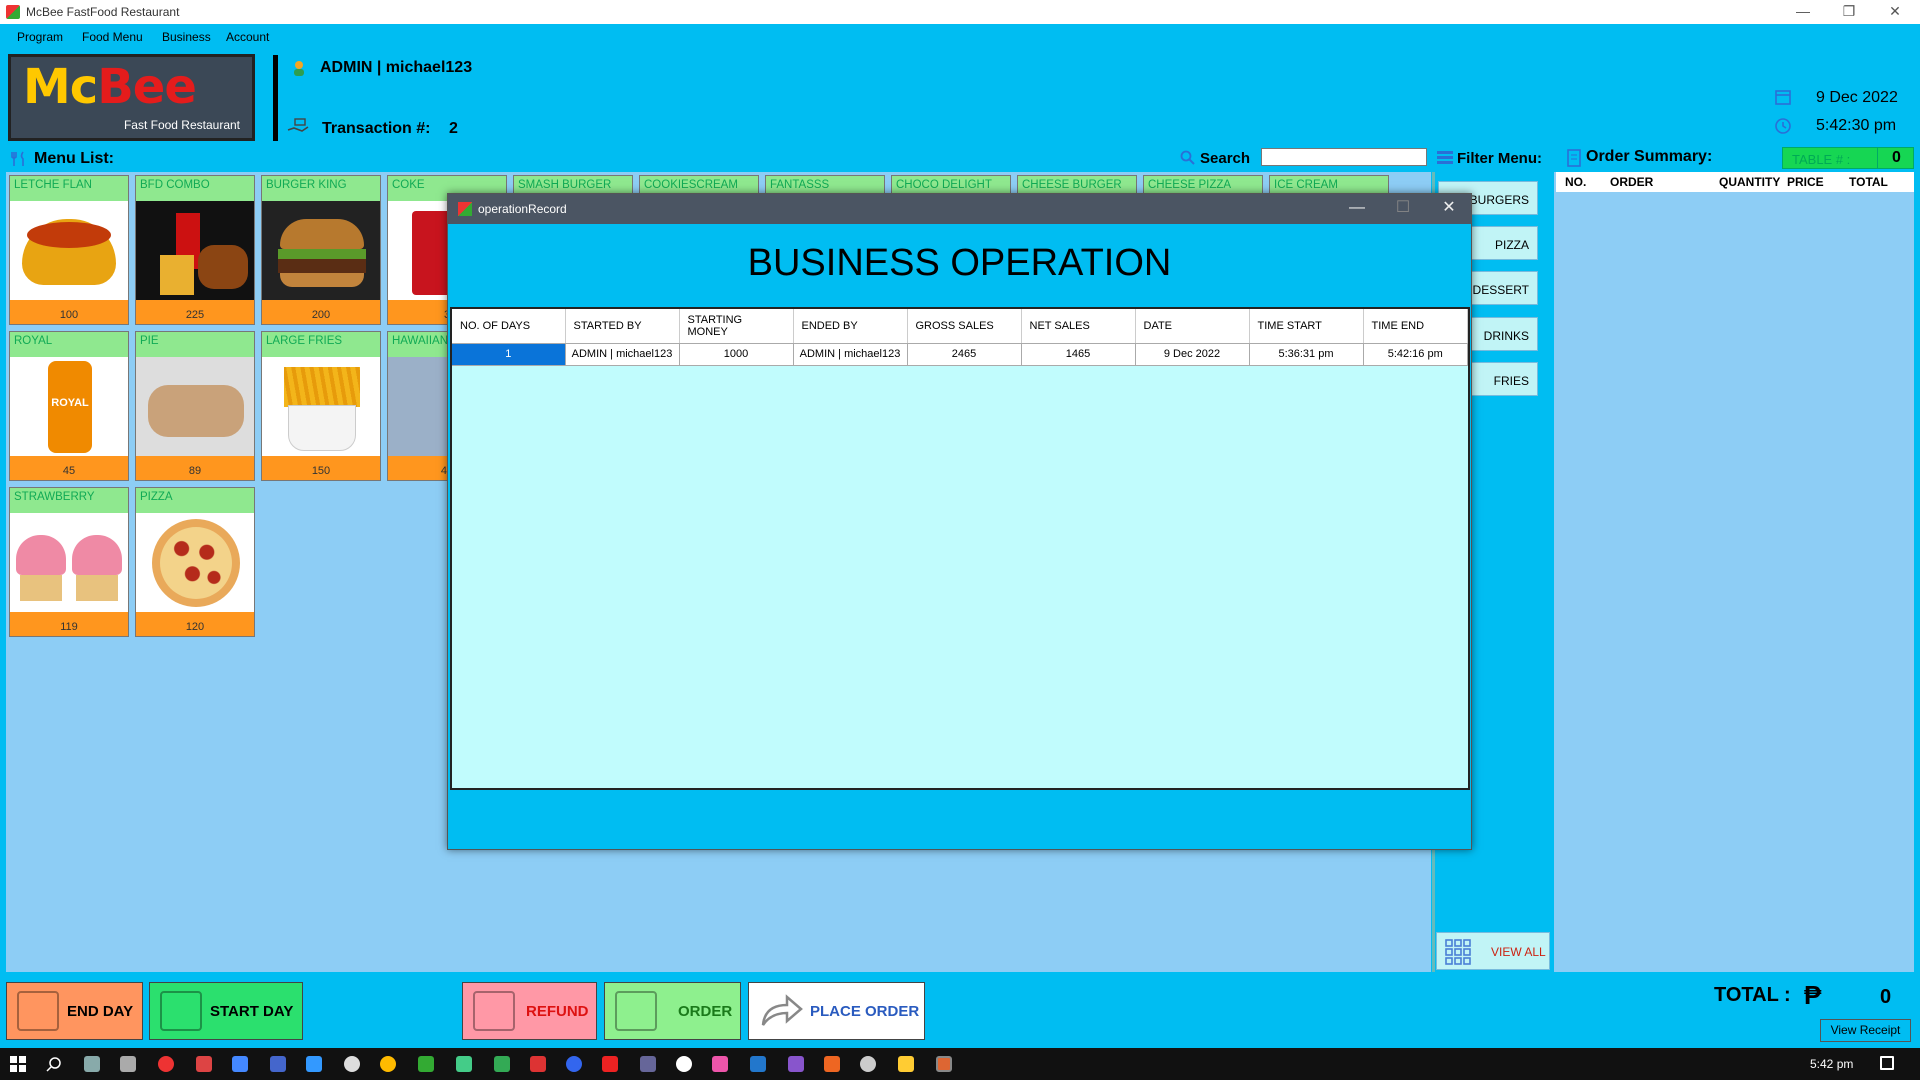  I want to click on order-table-header: NO. ORDER QUANTITY PRICE TOTAL, so click(1735, 182).